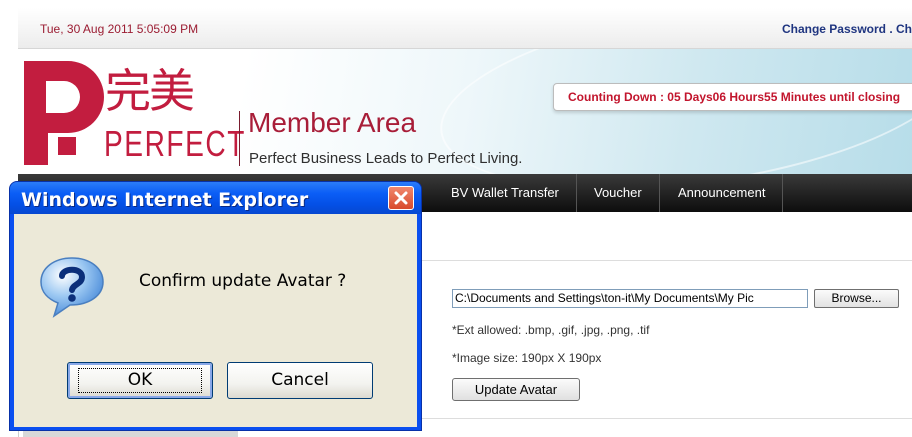  Describe the element at coordinates (165, 200) in the screenshot. I see `dialog-title: Windows Internet Explorer` at that location.